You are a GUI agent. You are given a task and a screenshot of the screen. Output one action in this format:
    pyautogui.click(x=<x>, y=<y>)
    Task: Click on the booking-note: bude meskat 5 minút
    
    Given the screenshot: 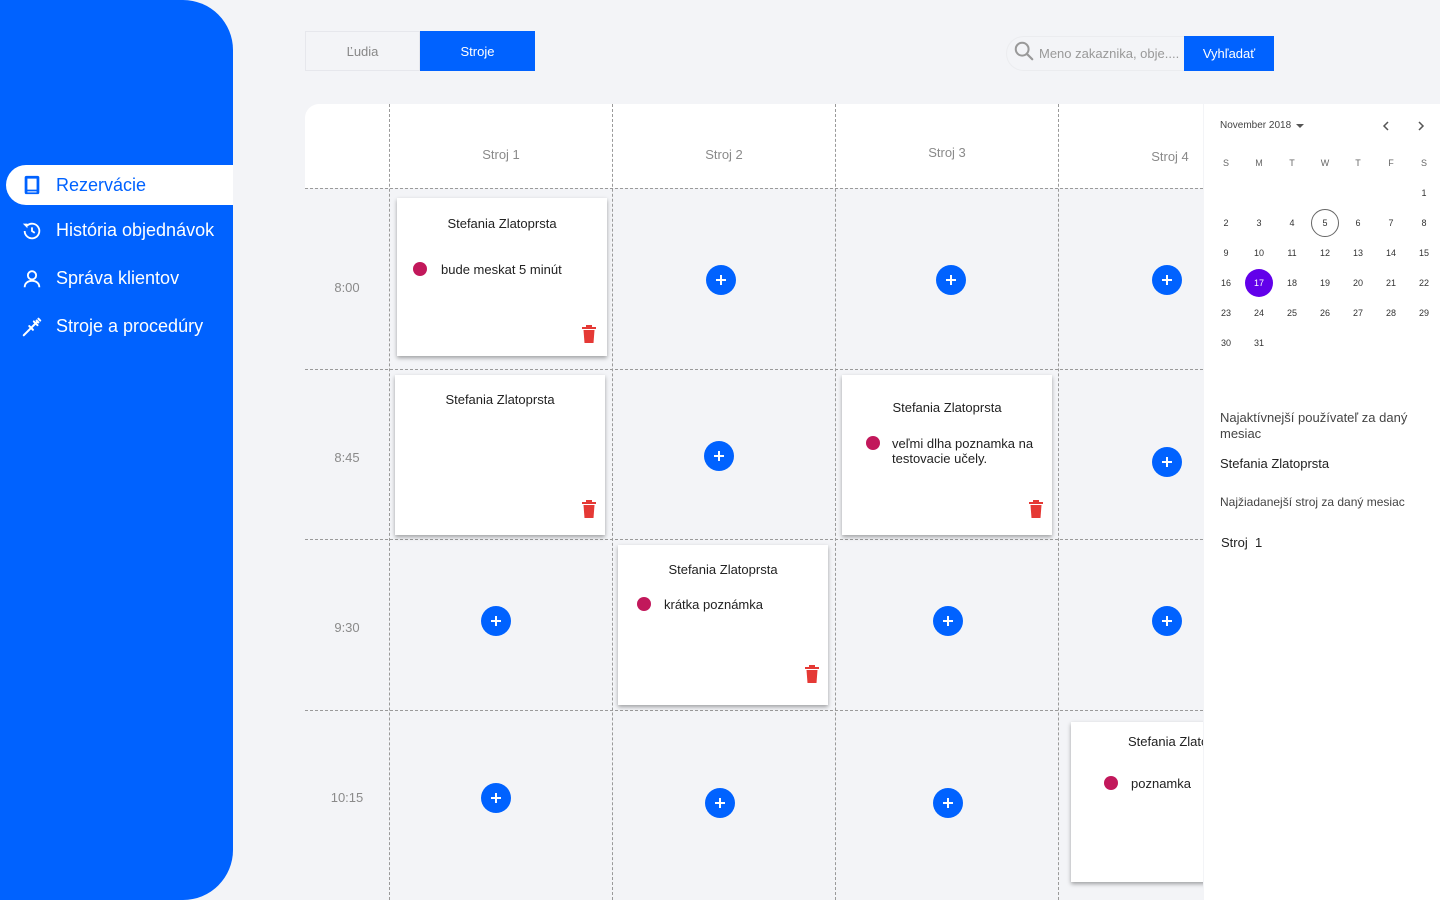 What is the action you would take?
    pyautogui.click(x=503, y=269)
    